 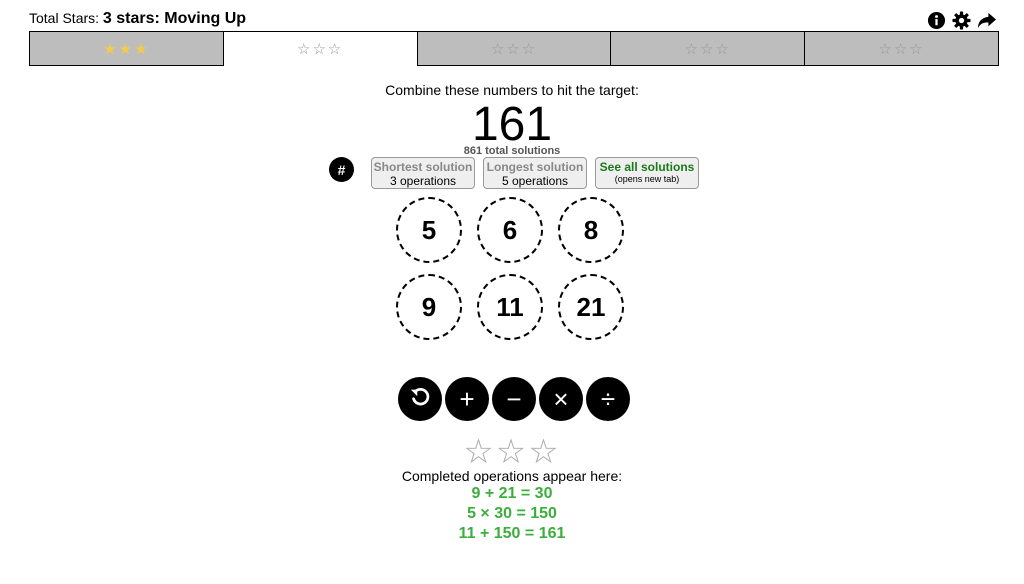 I want to click on operations-list: 9 + 21 = 30 5 × 30 = 150 11 + 150 = 161, so click(x=512, y=514).